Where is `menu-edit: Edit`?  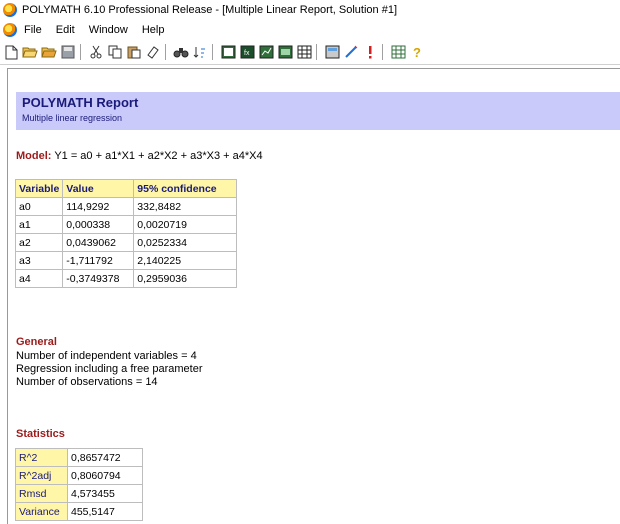
menu-edit: Edit is located at coordinates (65, 30).